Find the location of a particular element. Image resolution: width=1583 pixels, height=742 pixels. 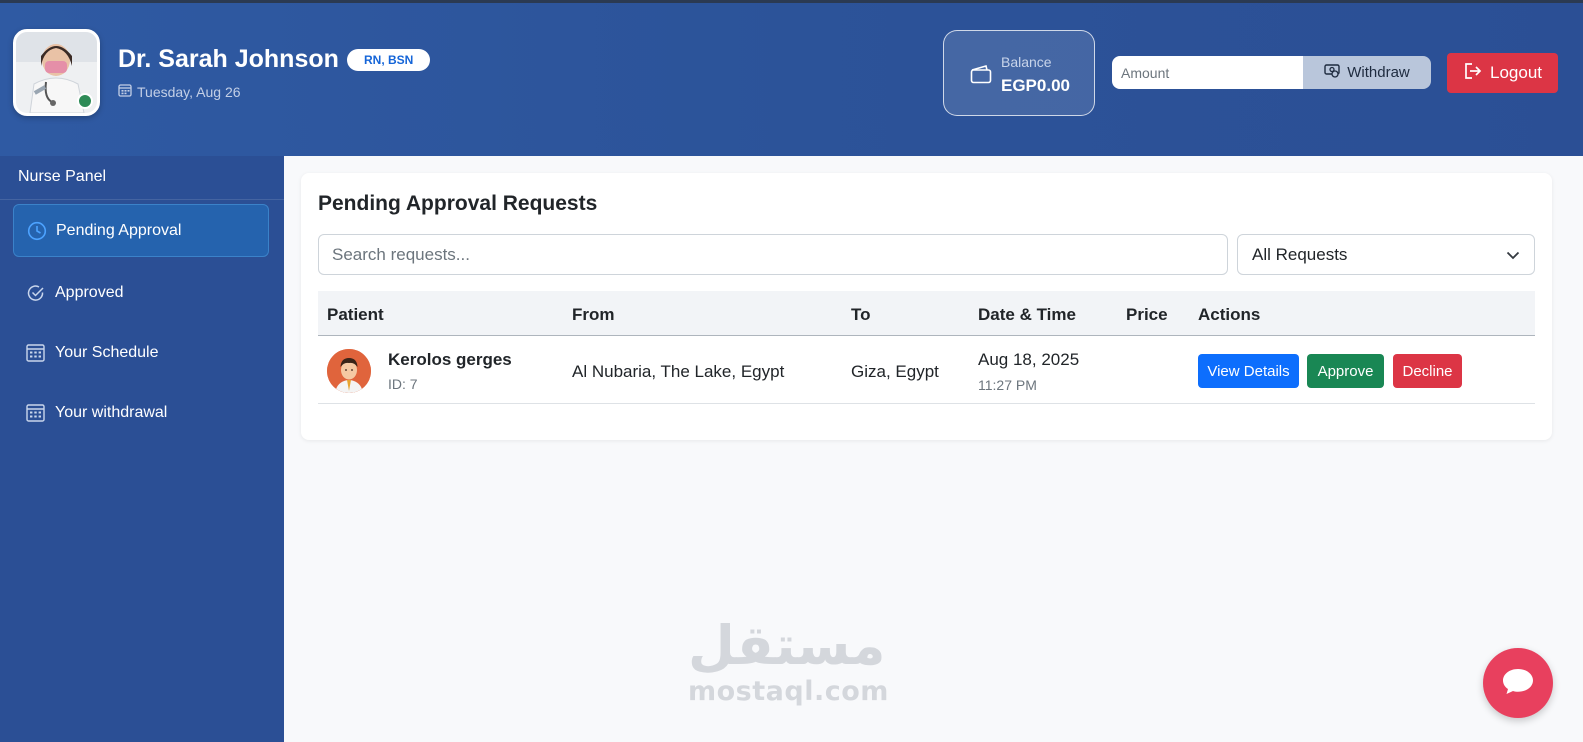

request-filter-select: All Requests is located at coordinates (1386, 254).